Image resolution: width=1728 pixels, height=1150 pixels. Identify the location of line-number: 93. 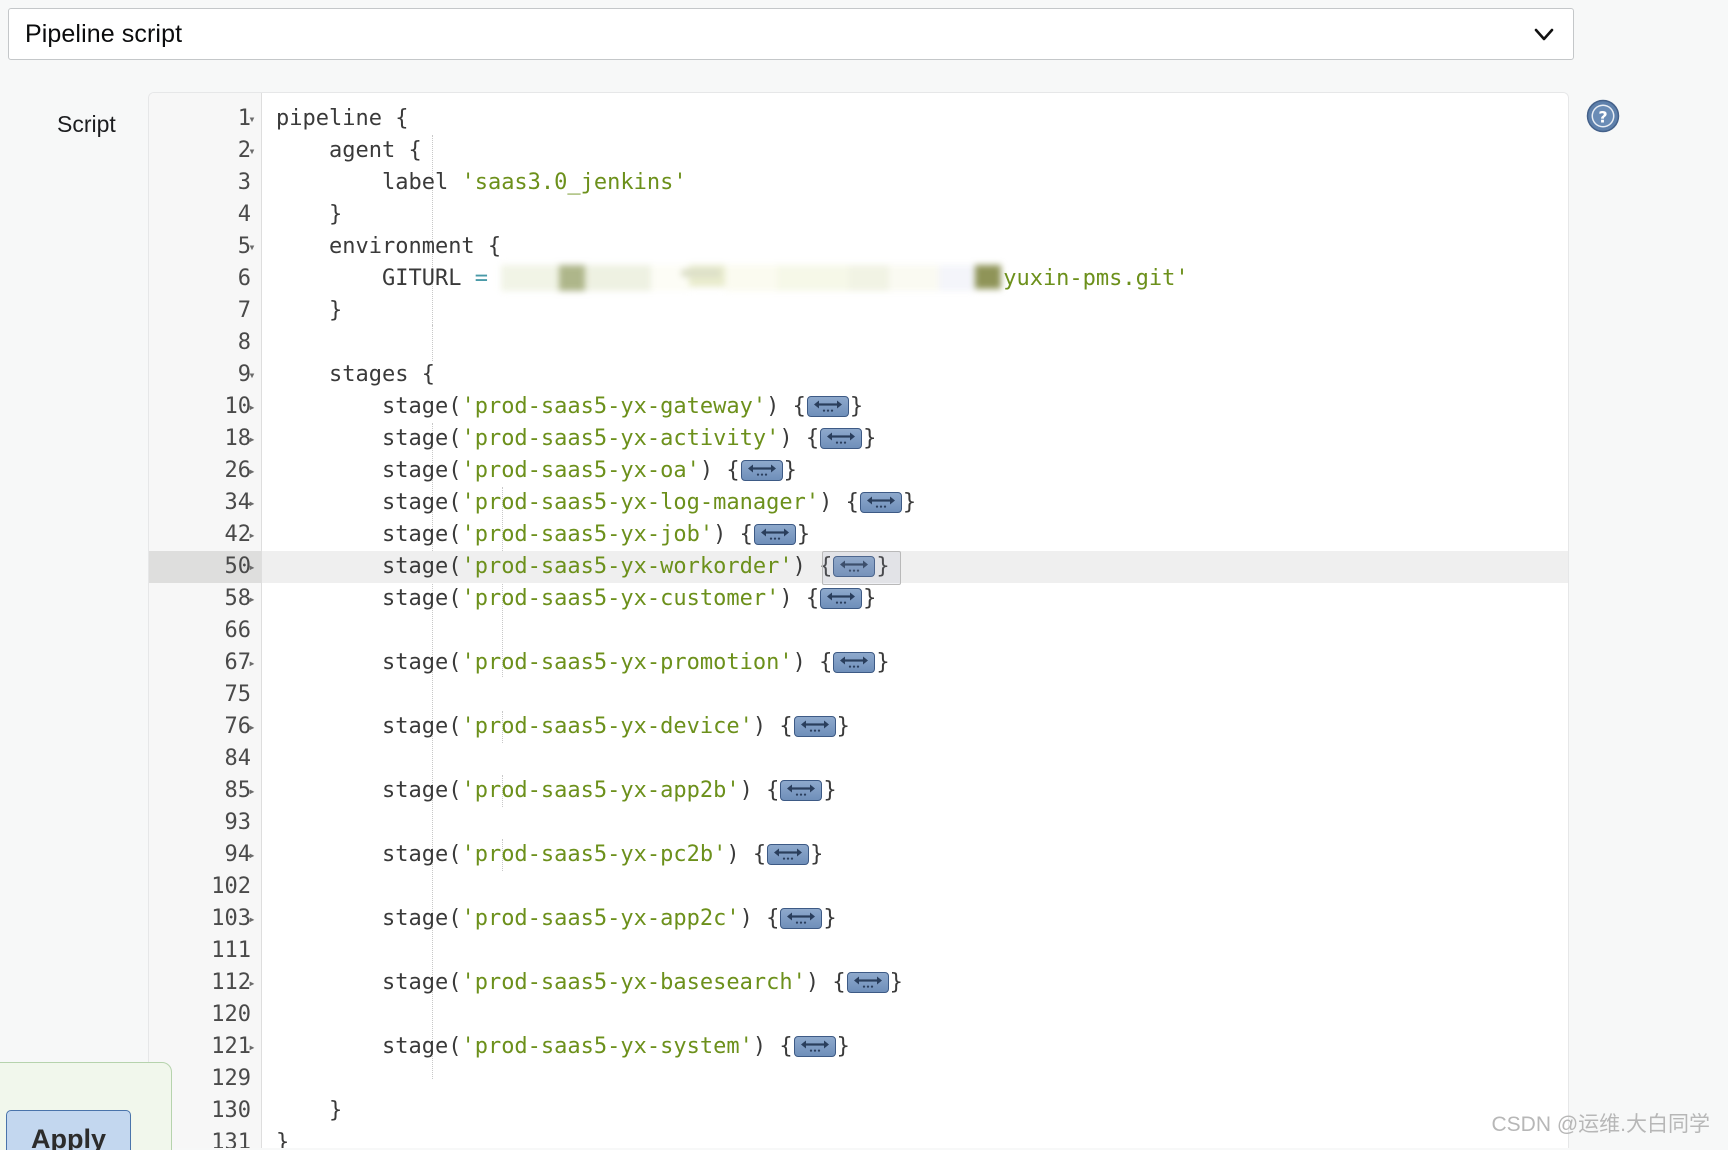
(205, 823).